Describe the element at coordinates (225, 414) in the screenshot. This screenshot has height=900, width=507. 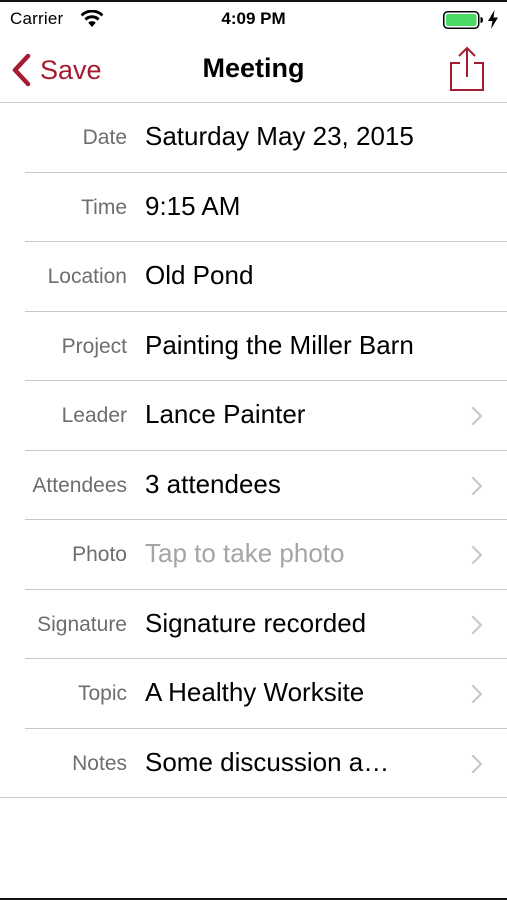
I see `leader-value: Lance Painter` at that location.